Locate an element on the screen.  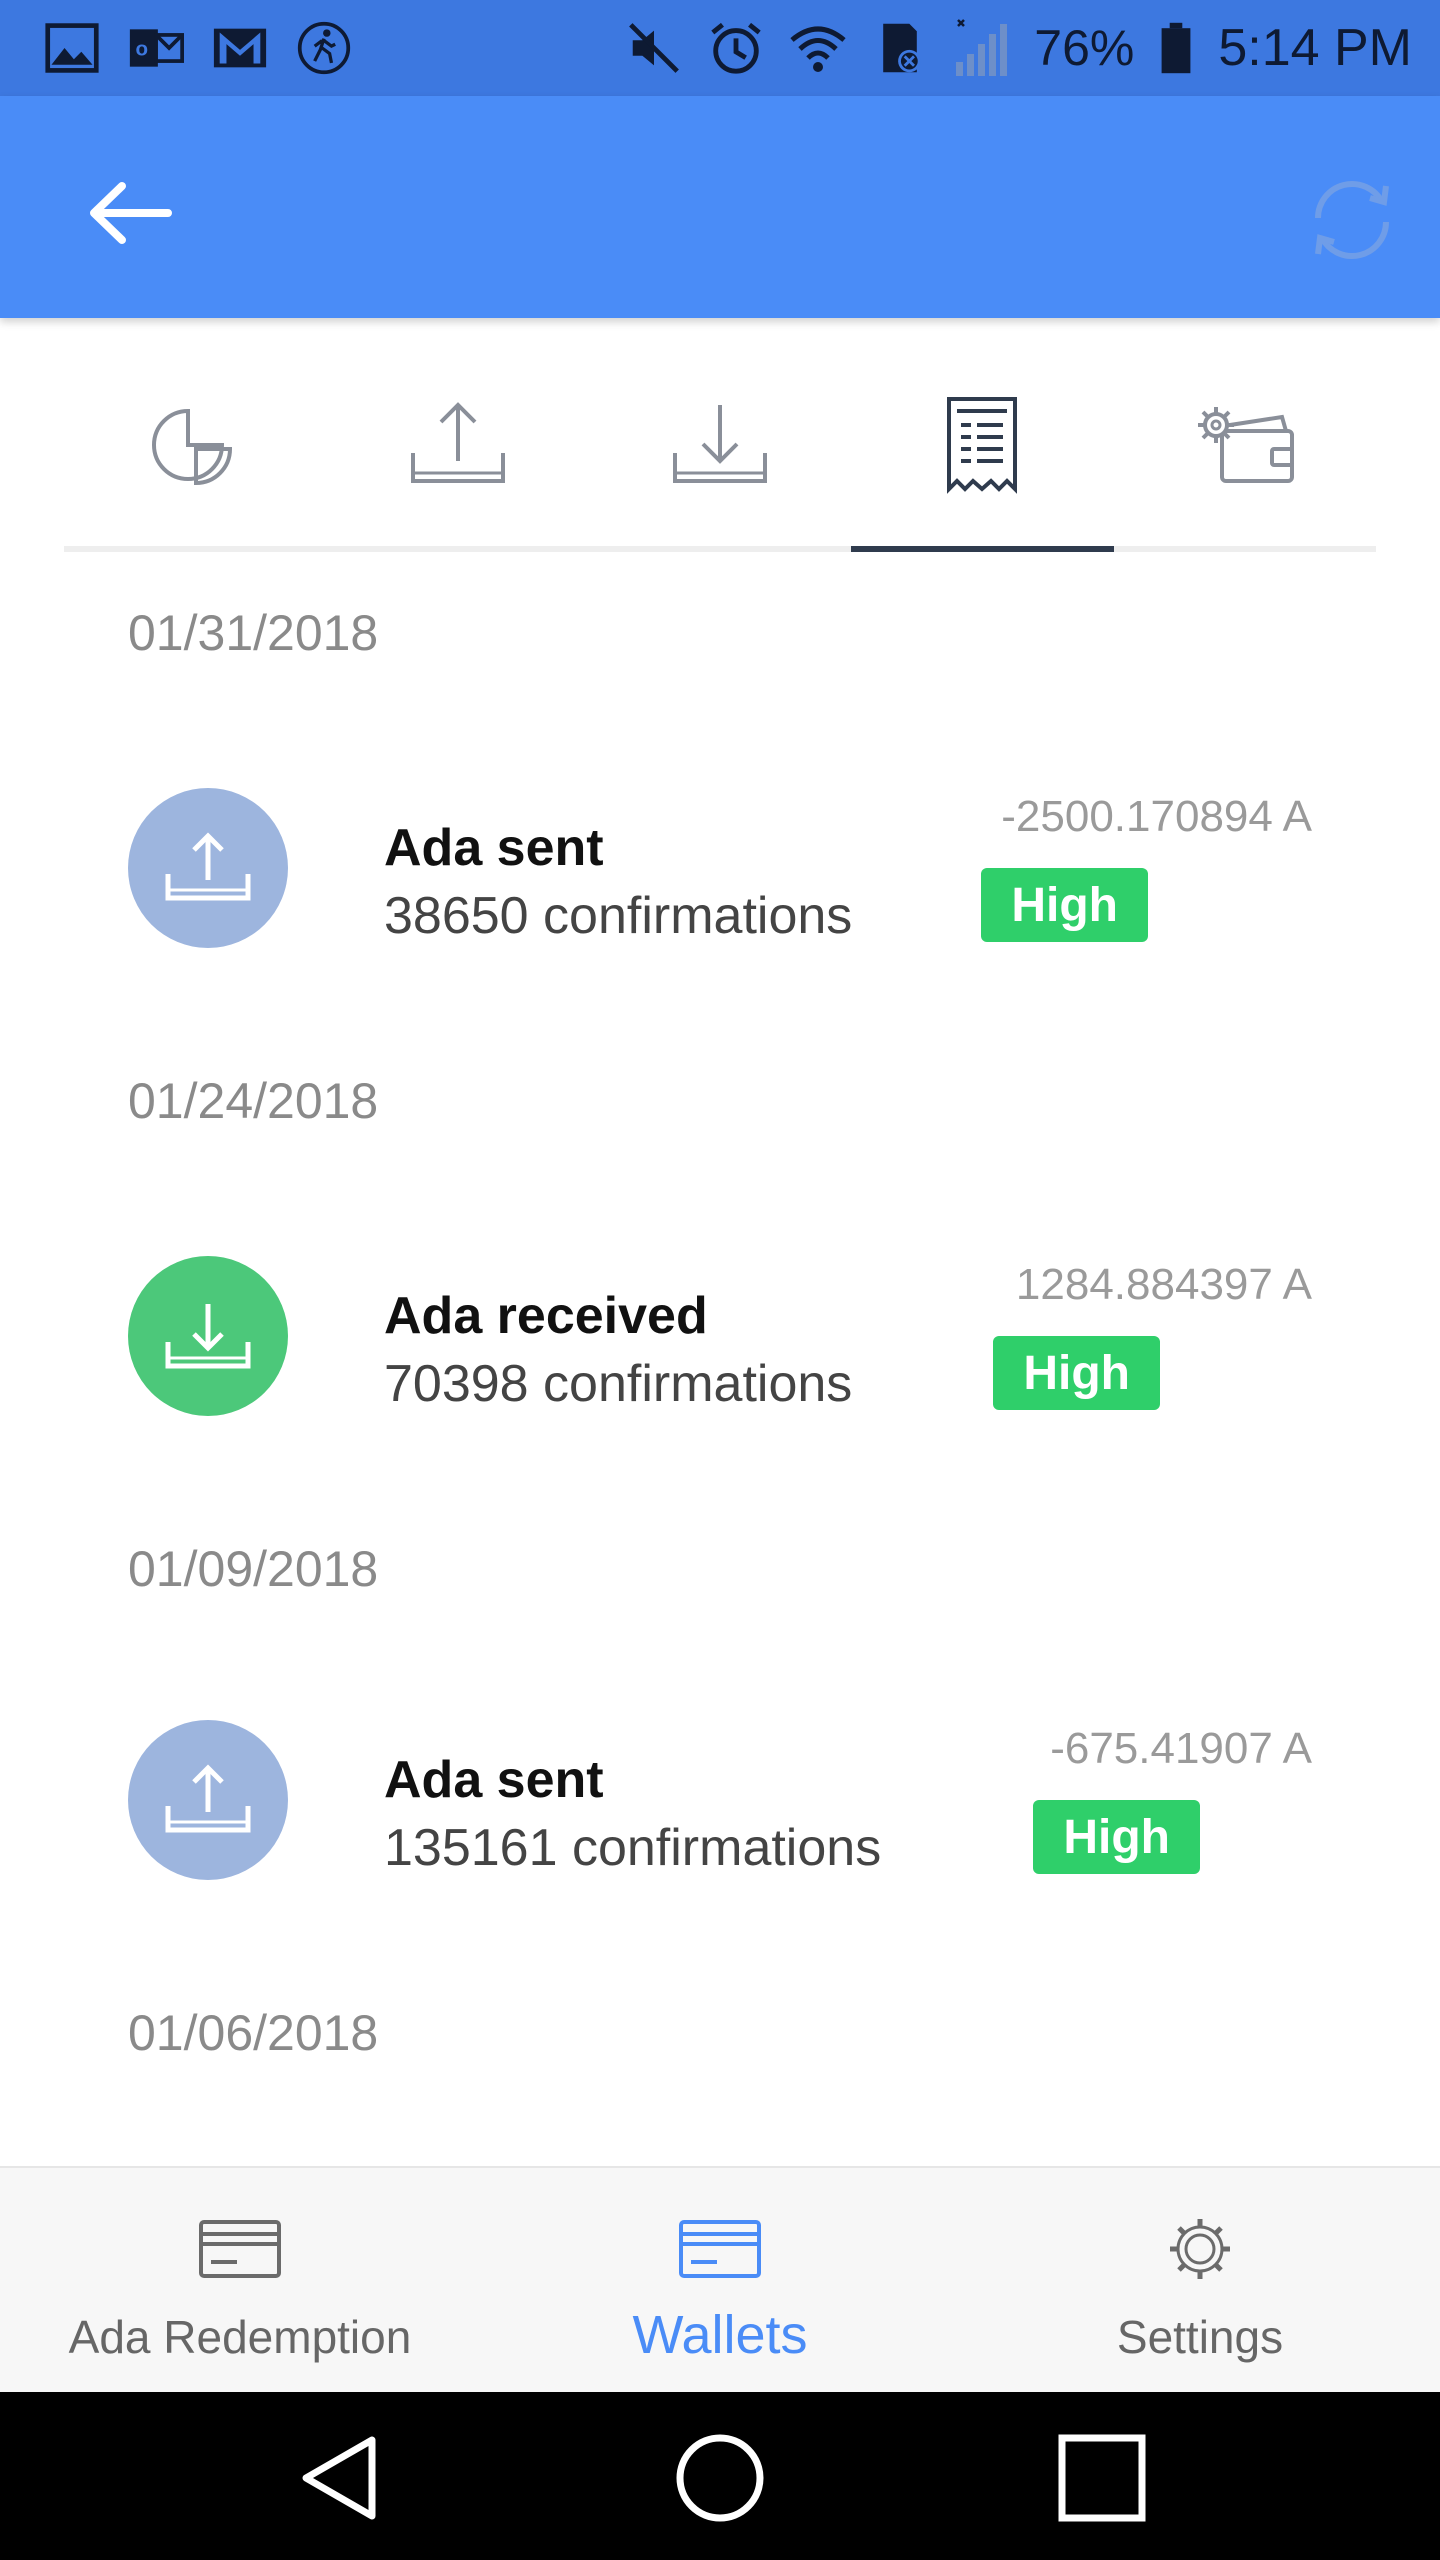
transaction-confirmations: 135161 confirmations is located at coordinates (633, 1848).